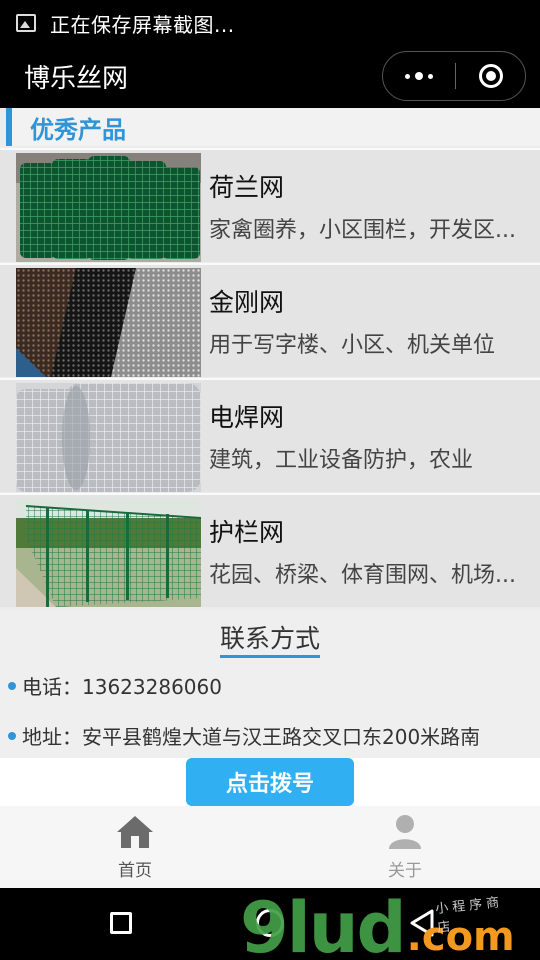  I want to click on back-triangle-icon, so click(422, 923).